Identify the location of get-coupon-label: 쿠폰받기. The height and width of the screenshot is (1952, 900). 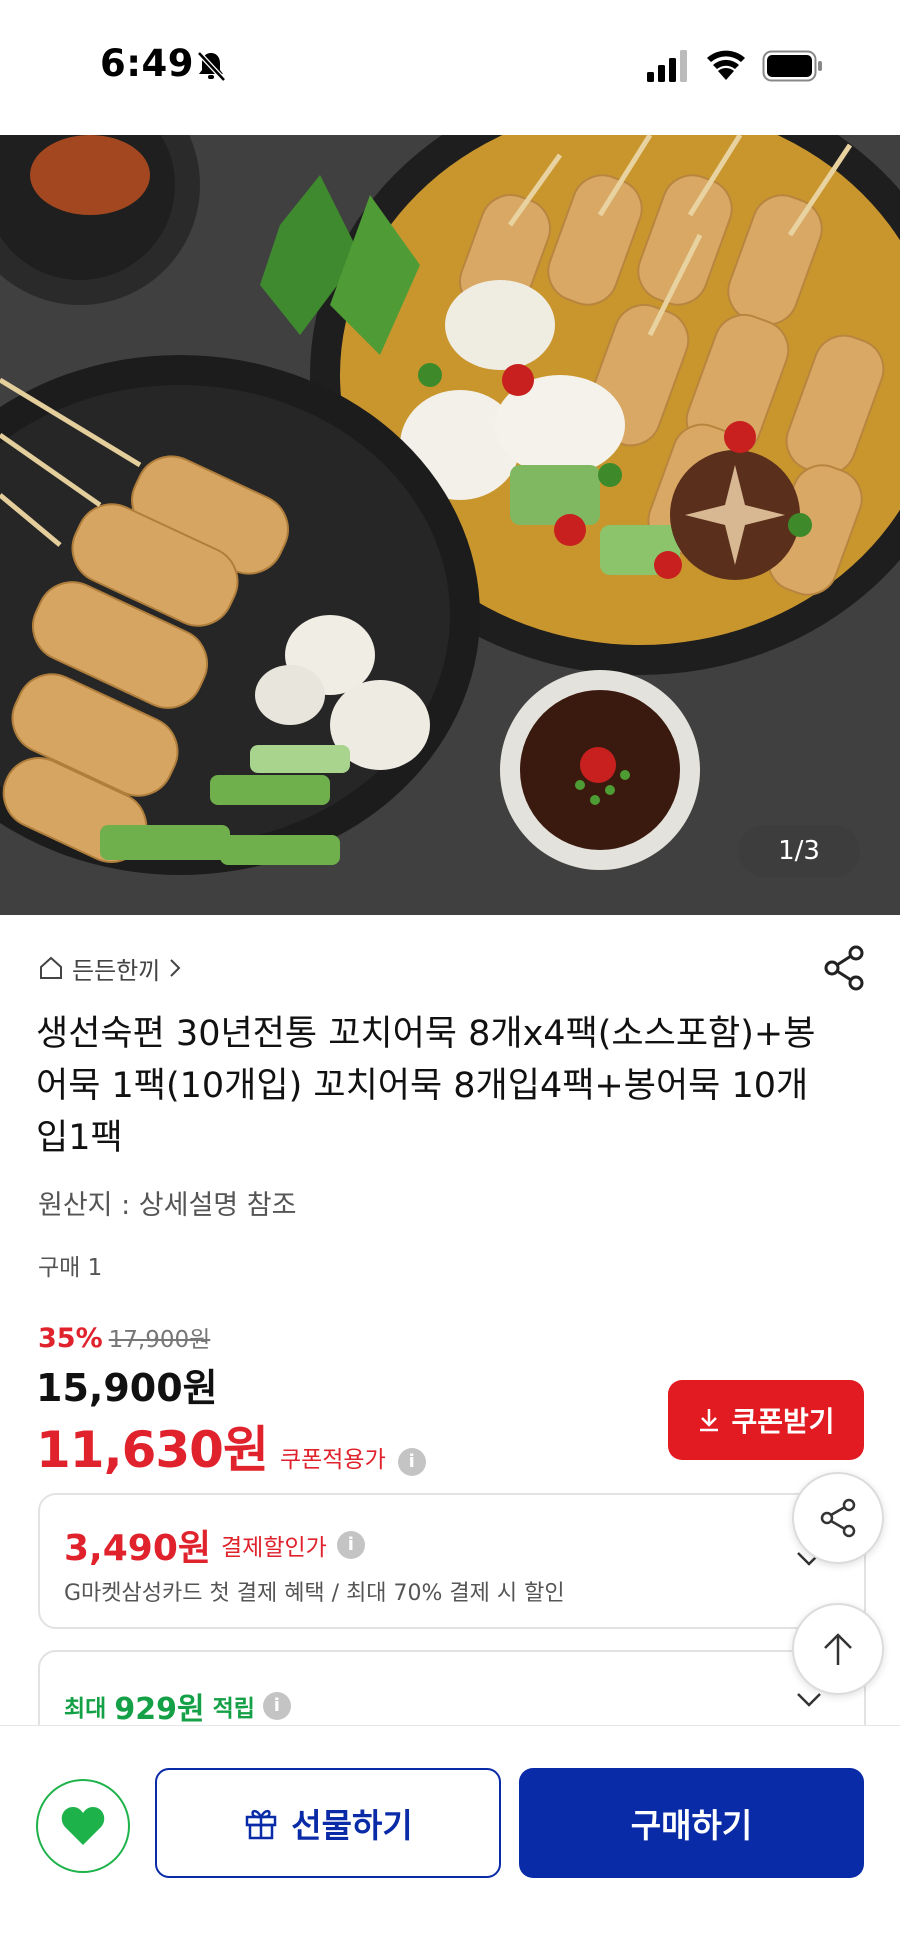
(783, 1421).